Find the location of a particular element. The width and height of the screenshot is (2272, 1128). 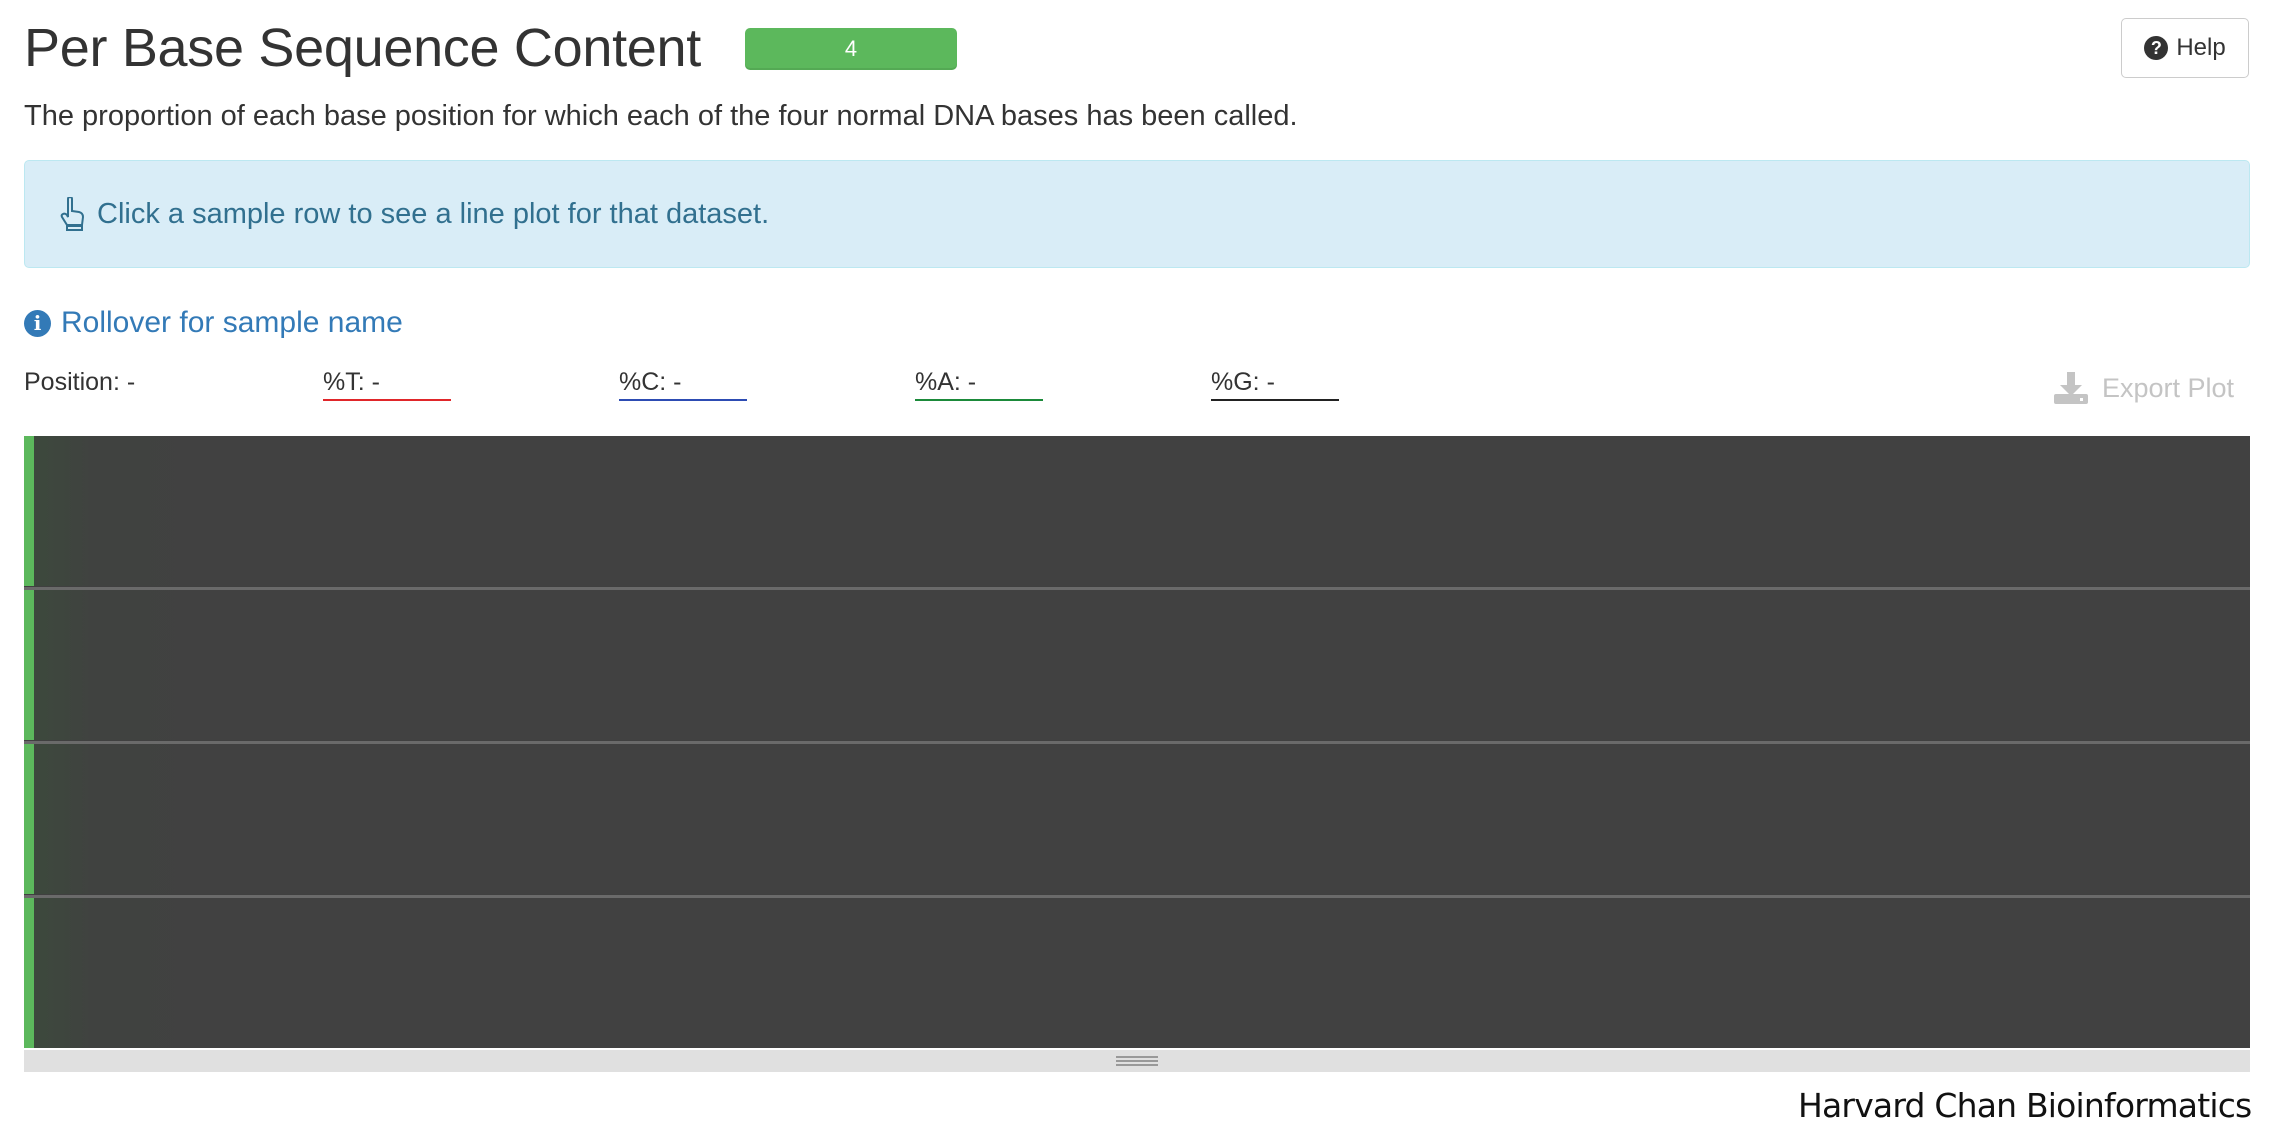

percent-a-readout: %A: - is located at coordinates (979, 384).